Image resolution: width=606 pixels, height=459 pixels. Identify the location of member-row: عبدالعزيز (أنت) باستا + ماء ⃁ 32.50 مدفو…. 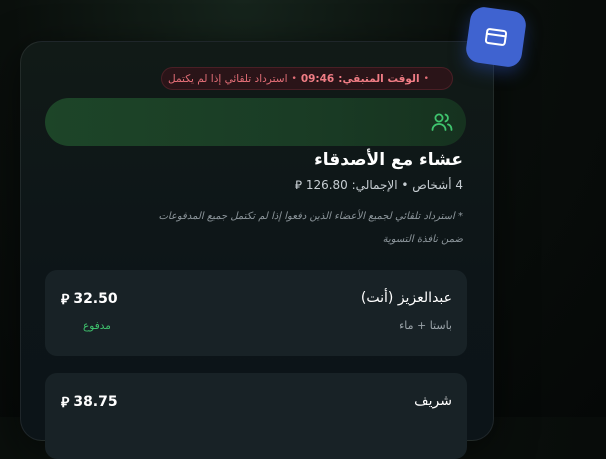
(256, 313).